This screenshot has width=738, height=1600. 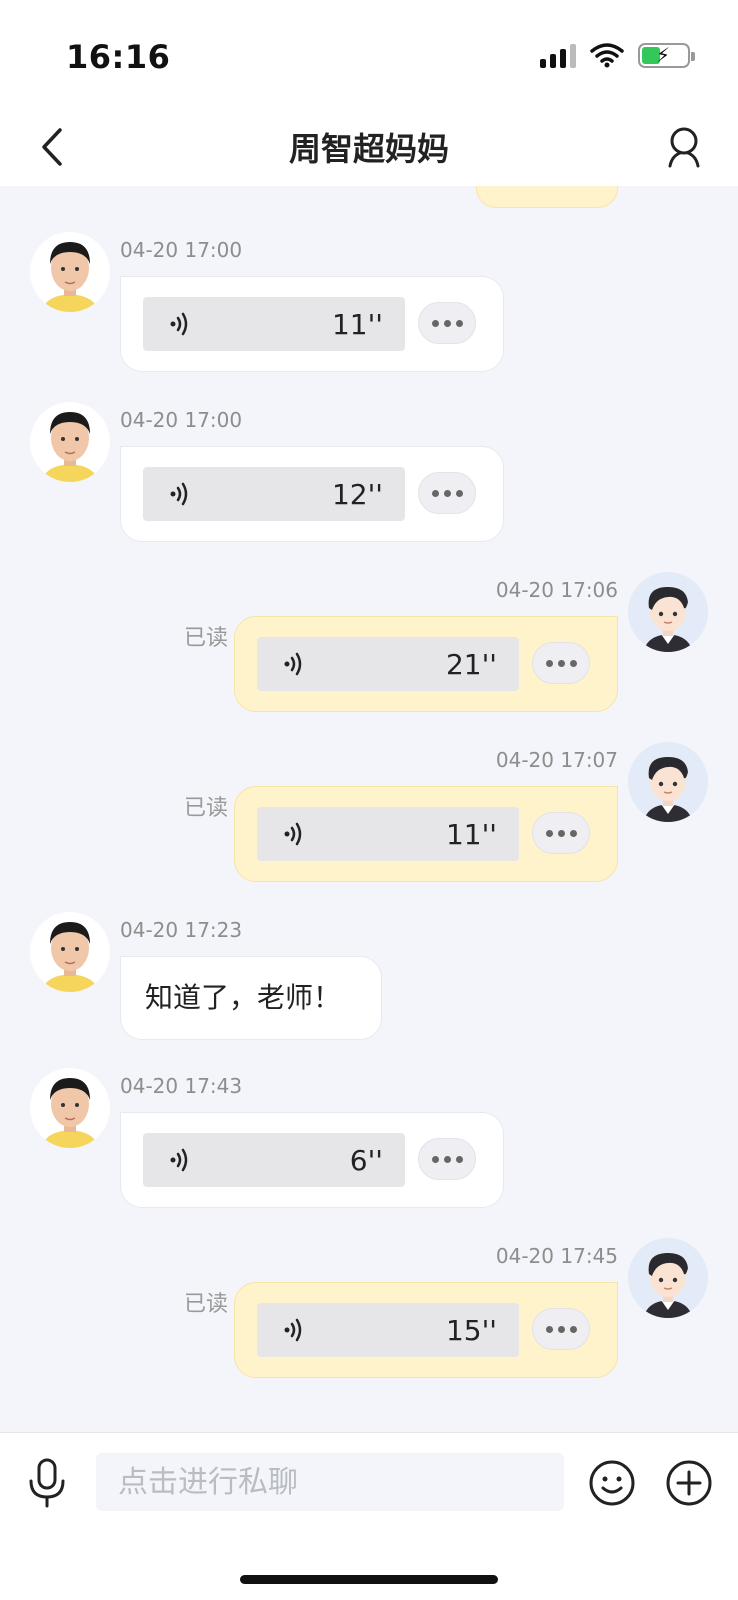 What do you see at coordinates (181, 930) in the screenshot?
I see `message-timestamp: 04-20 17:23` at bounding box center [181, 930].